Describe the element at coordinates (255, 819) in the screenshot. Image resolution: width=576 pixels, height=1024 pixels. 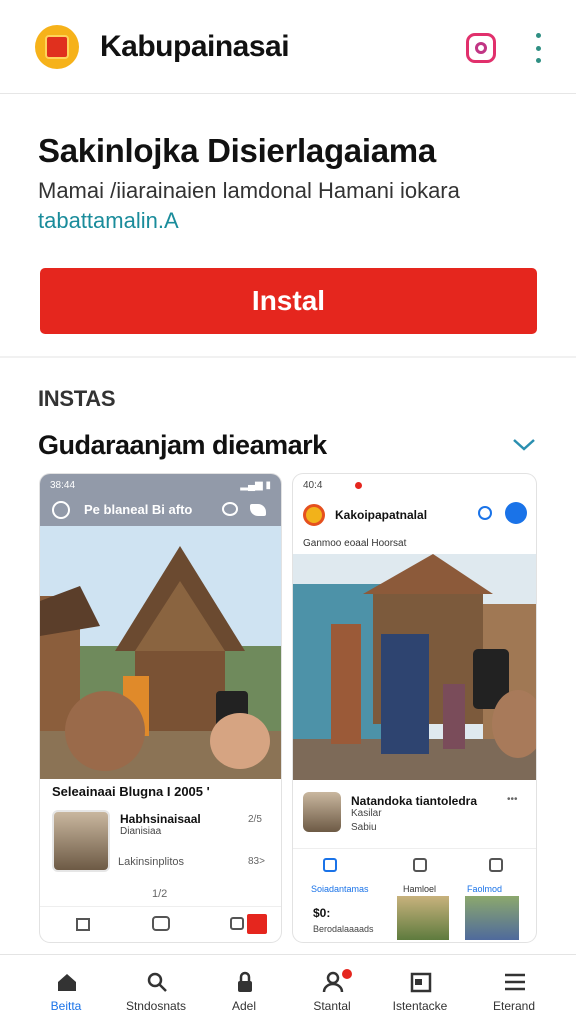
I see `post-time: 2/5` at that location.